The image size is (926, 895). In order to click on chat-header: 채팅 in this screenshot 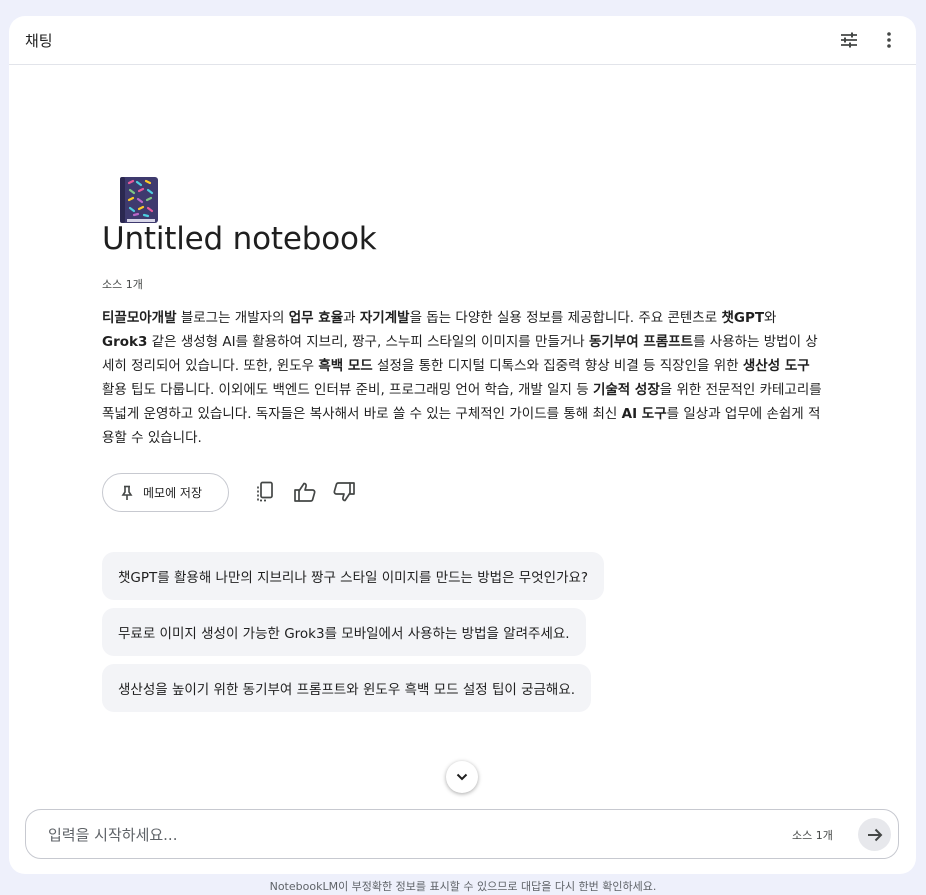, I will do `click(462, 40)`.